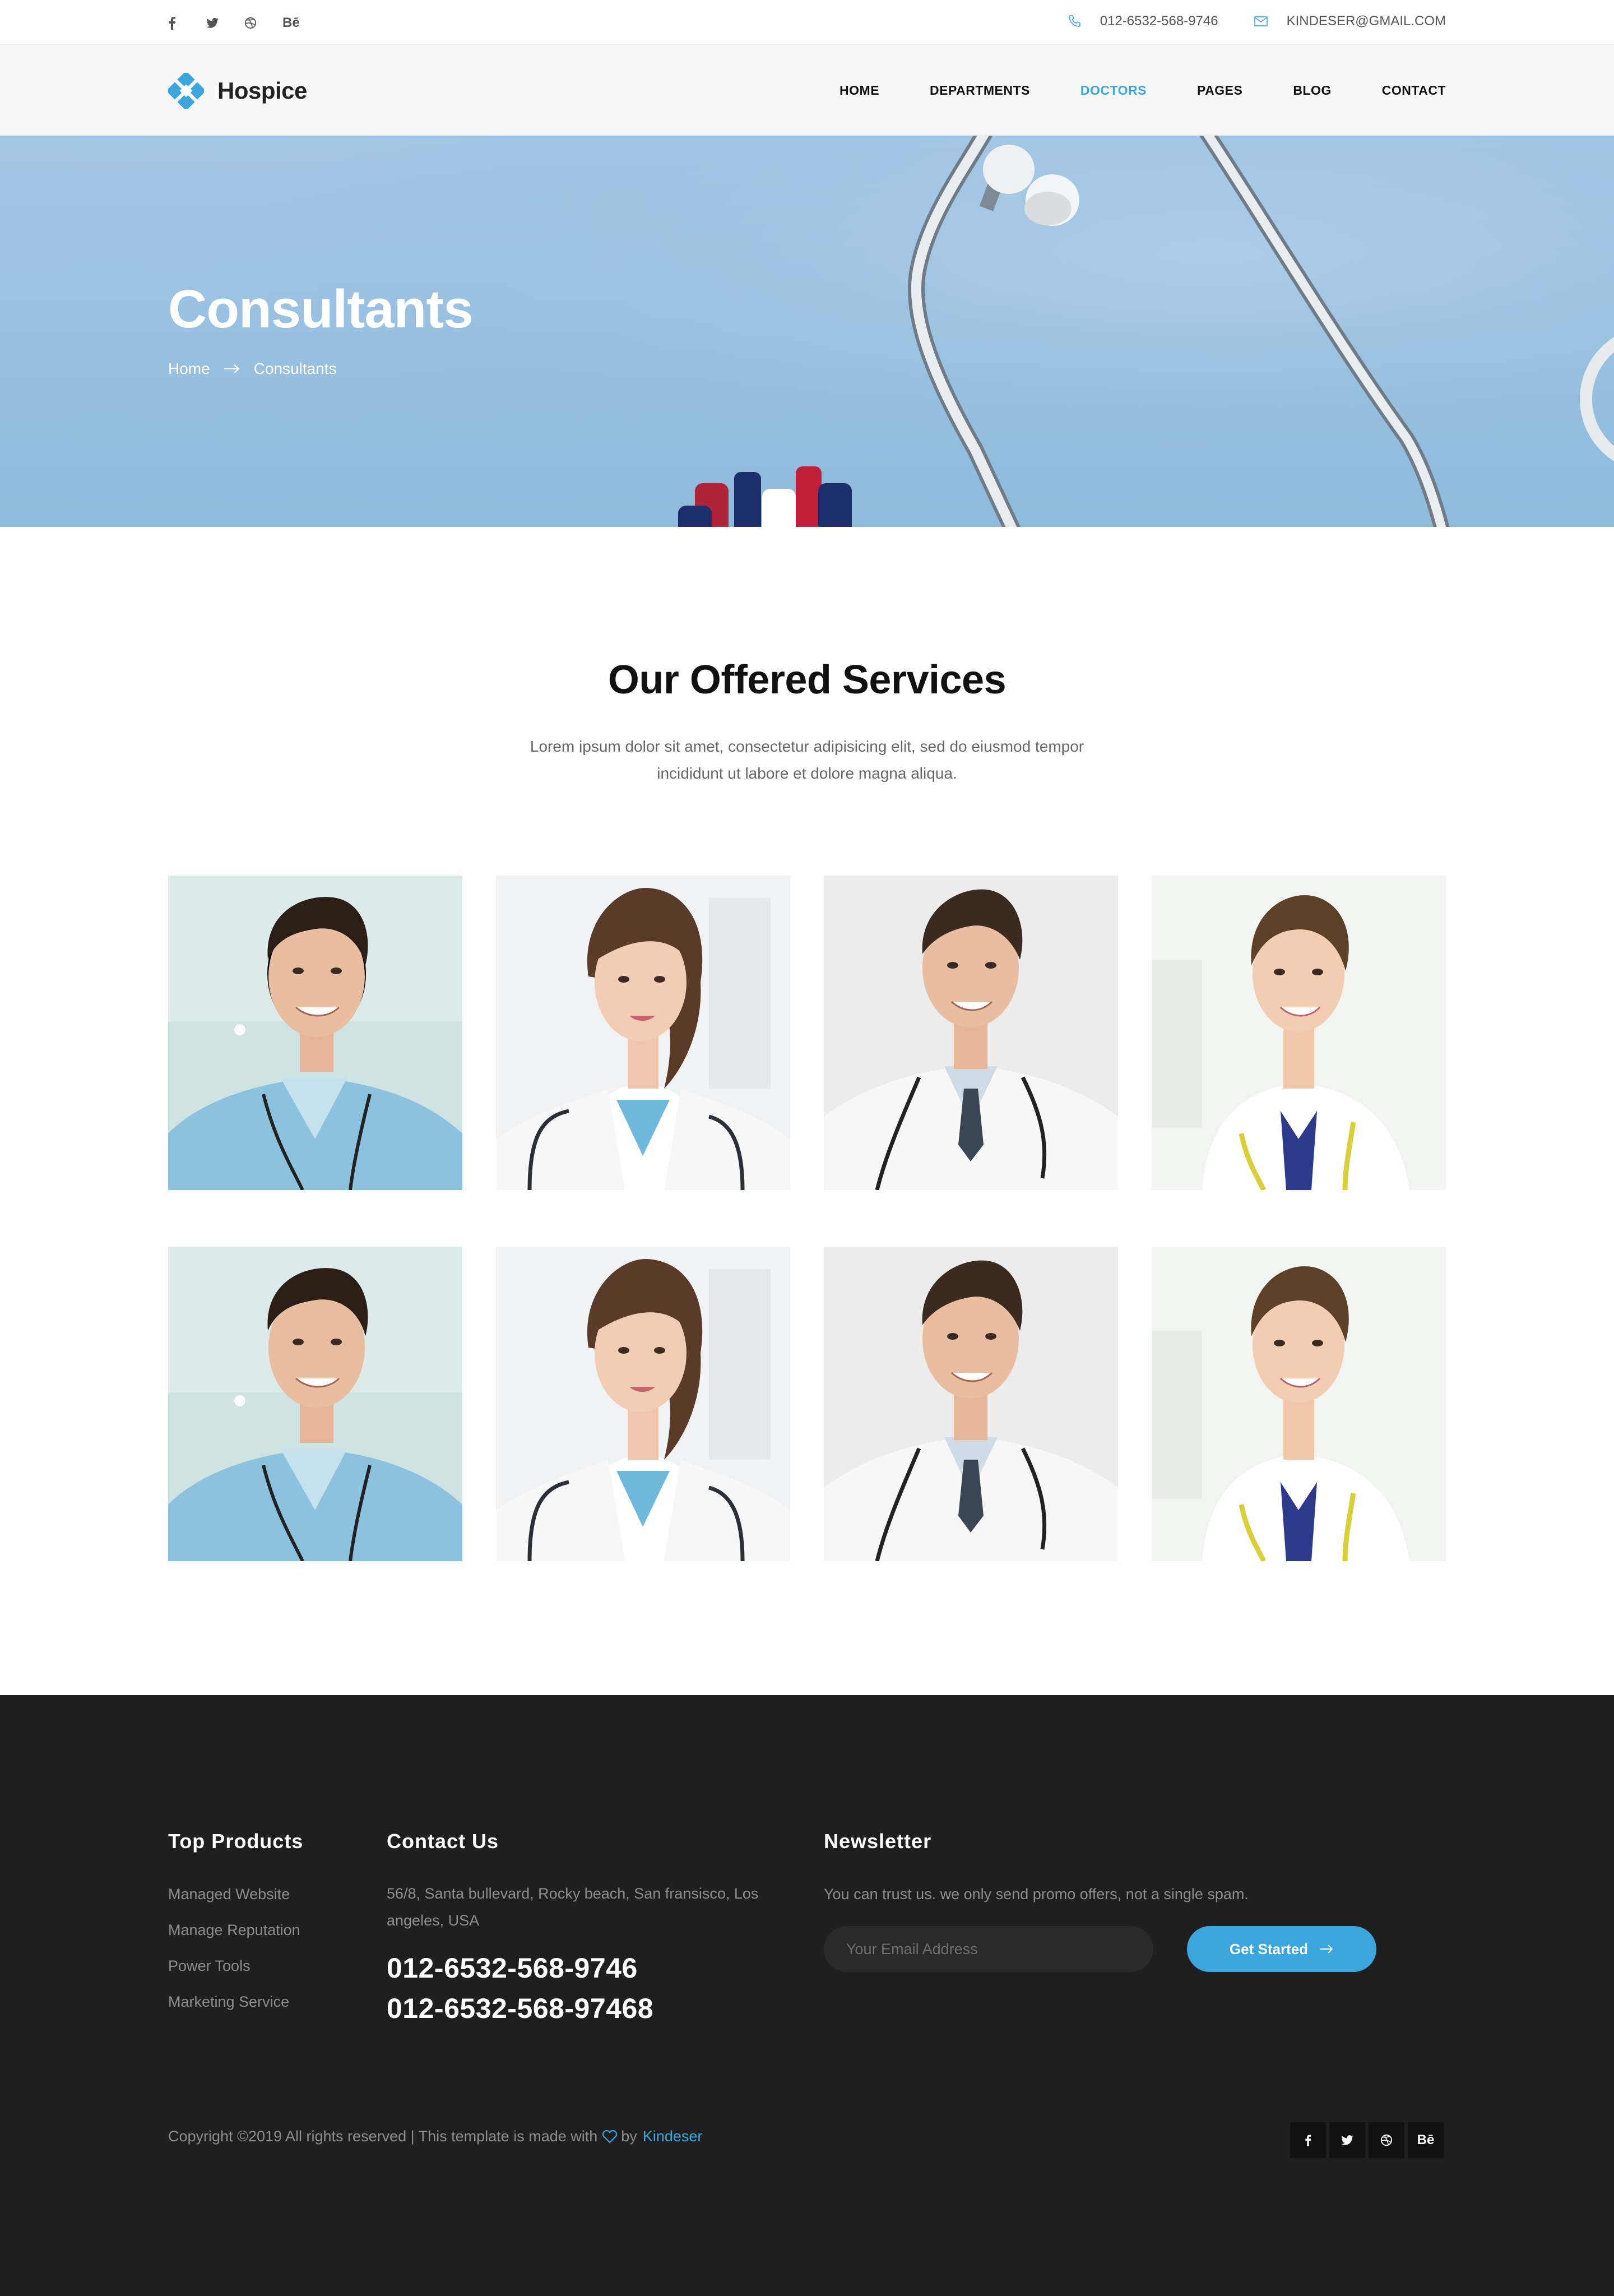 The width and height of the screenshot is (1614, 2296). What do you see at coordinates (295, 368) in the screenshot?
I see `breadcrumb-current: Consultants` at bounding box center [295, 368].